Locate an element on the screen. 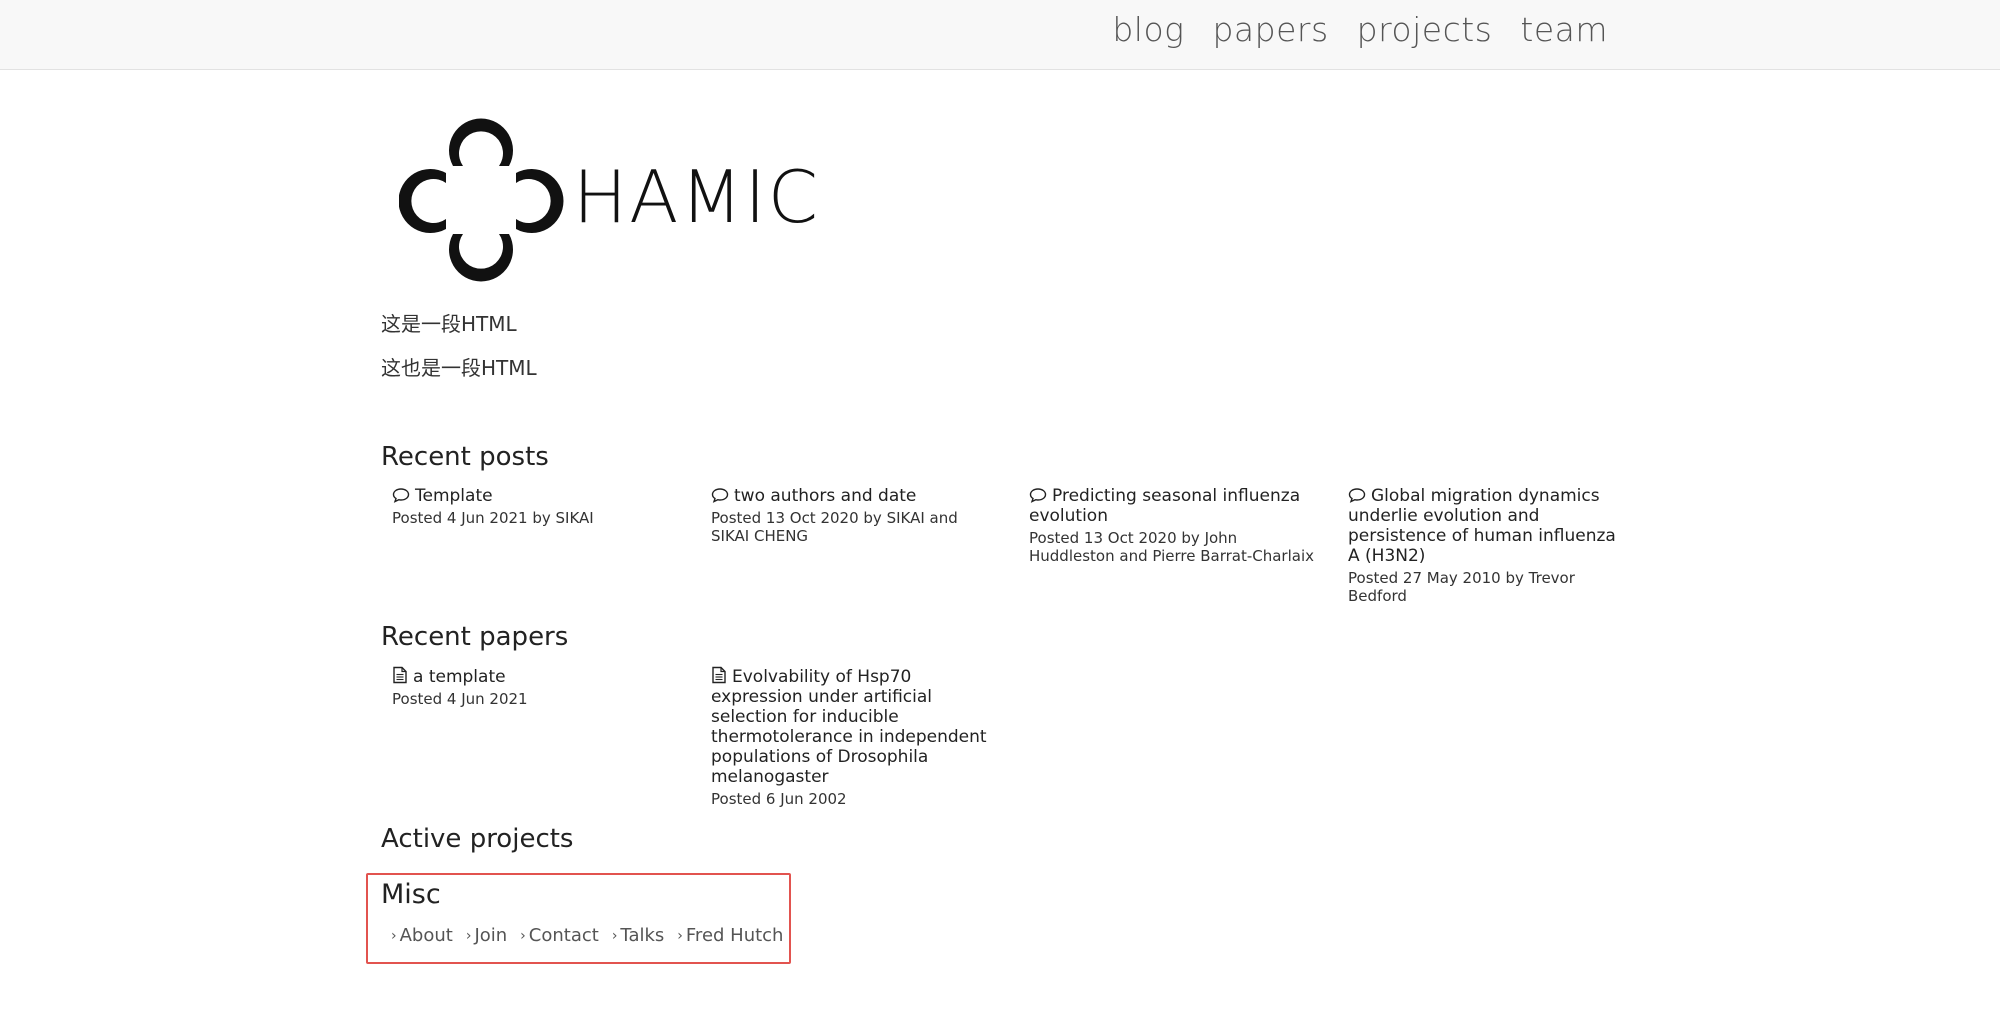 Image resolution: width=2000 pixels, height=1018 pixels. hamic-logo-icon: HAMIC is located at coordinates (609, 200).